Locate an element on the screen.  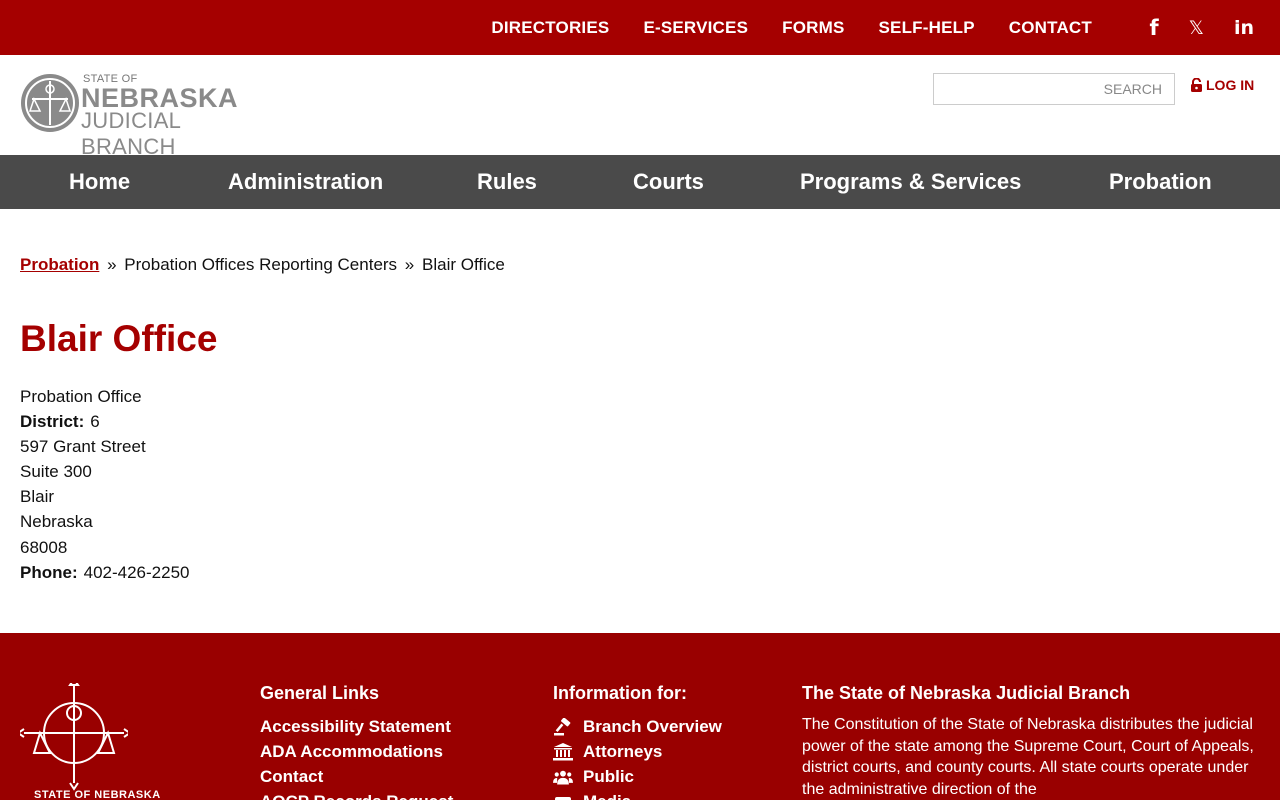
office-zip: 68008 is located at coordinates (44, 547).